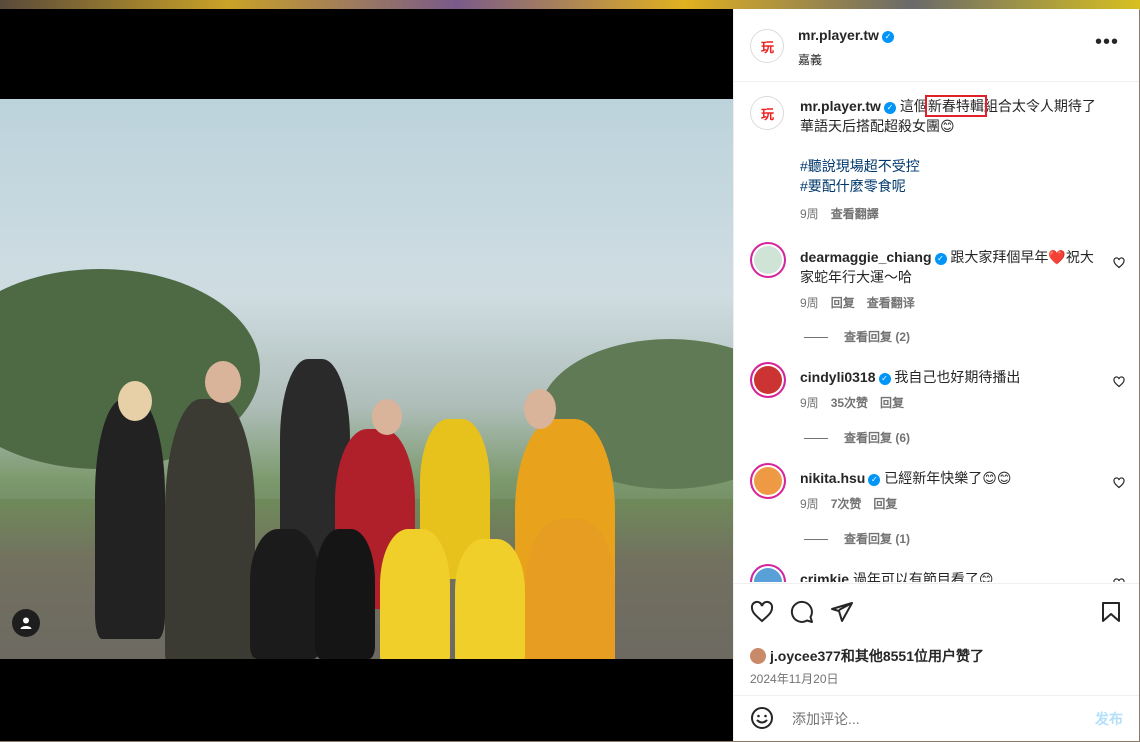 The width and height of the screenshot is (1140, 742). I want to click on view-replies-button: 查看回复 (2), so click(857, 336).